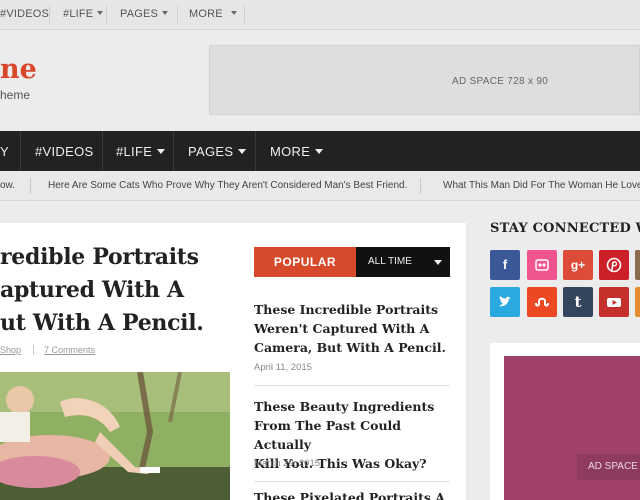 The image size is (640, 500). I want to click on nav-item-partial: Y, so click(4, 151).